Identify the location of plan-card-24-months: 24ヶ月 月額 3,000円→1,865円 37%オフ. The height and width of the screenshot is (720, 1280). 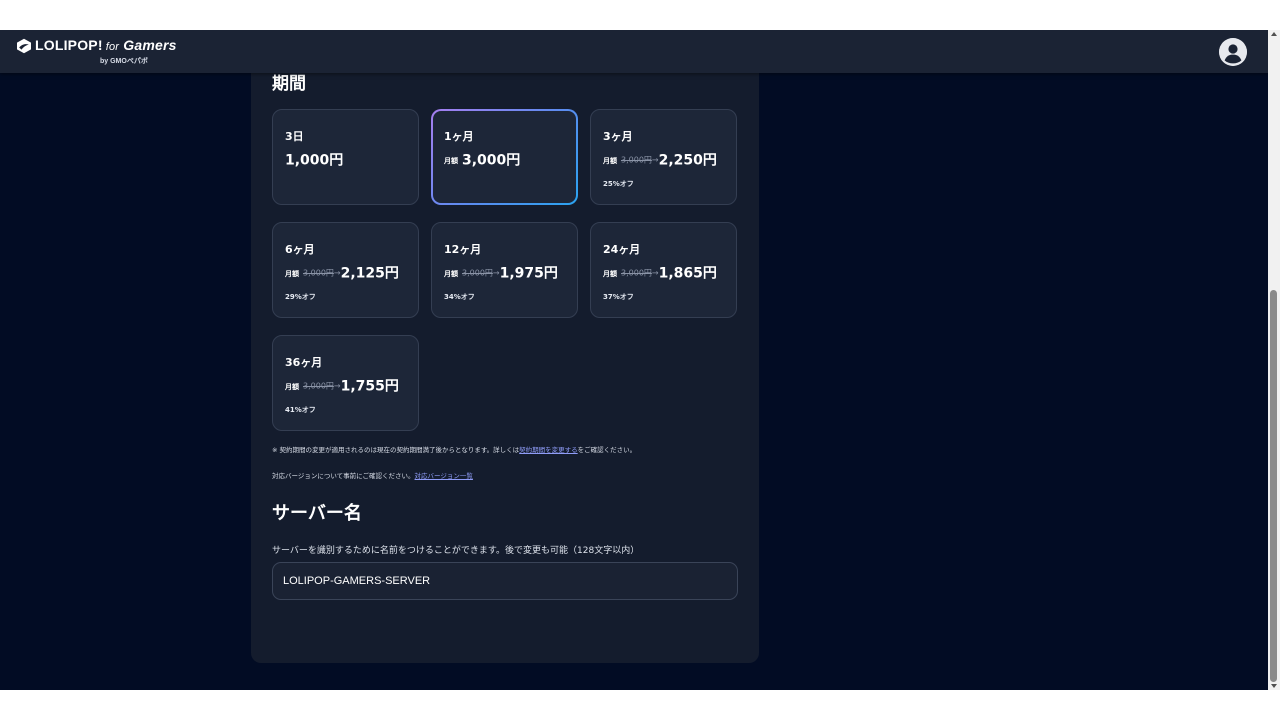
(663, 270).